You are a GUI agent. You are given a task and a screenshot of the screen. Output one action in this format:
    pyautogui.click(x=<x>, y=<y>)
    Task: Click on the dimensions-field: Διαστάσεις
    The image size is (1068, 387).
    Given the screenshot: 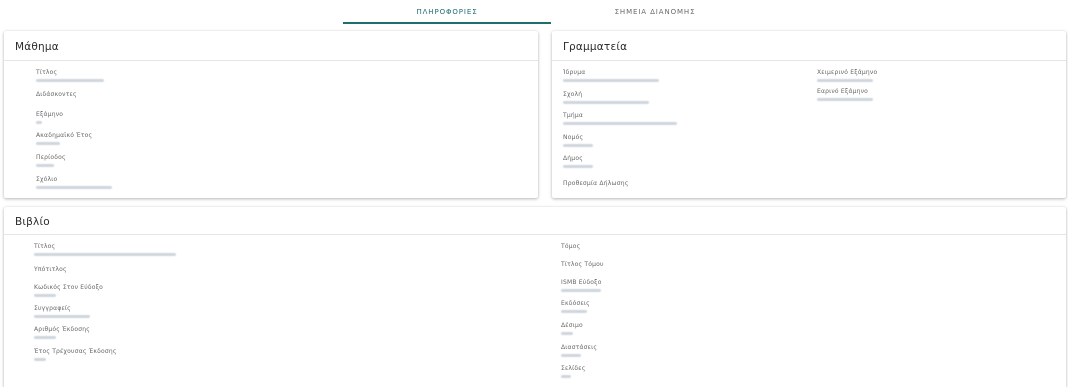 What is the action you would take?
    pyautogui.click(x=579, y=350)
    